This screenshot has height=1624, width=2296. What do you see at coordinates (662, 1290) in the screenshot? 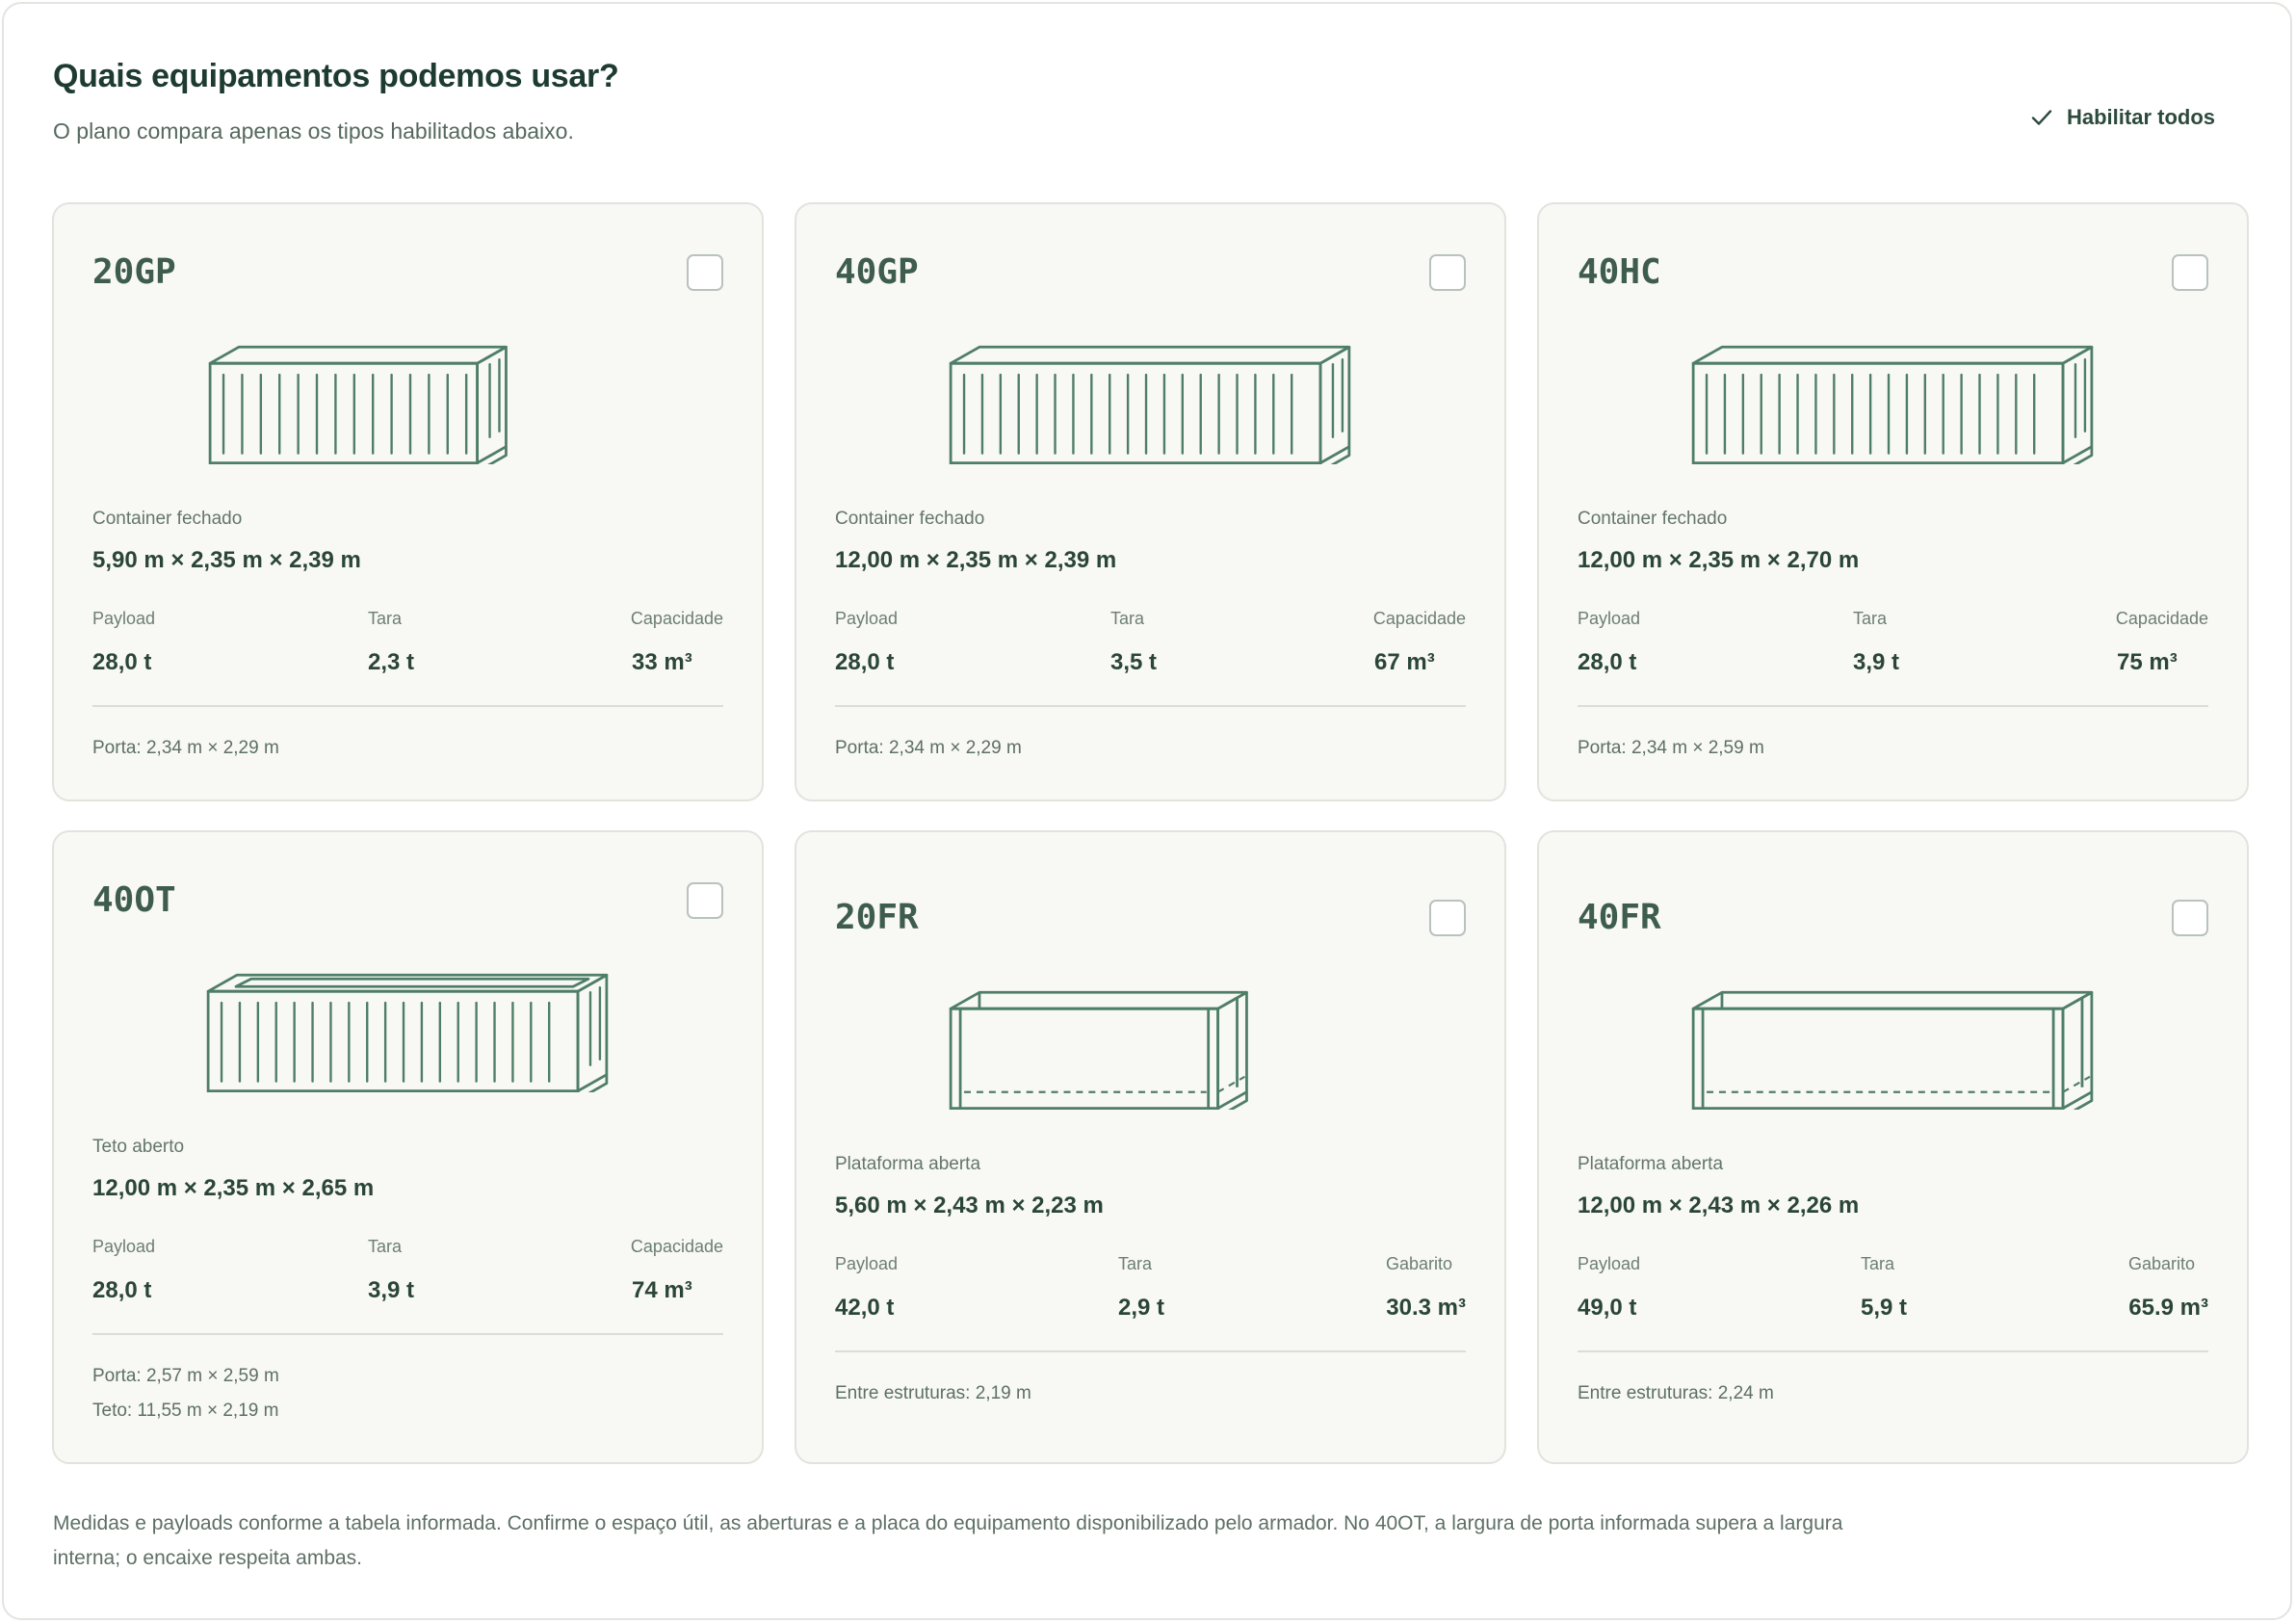
I see `capacity-value: 74 m³` at bounding box center [662, 1290].